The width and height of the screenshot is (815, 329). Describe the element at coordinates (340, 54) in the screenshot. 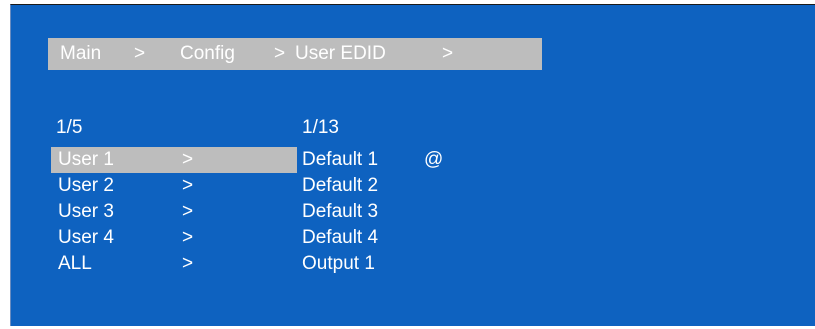

I see `breadcrumb-user-edid: User EDID` at that location.